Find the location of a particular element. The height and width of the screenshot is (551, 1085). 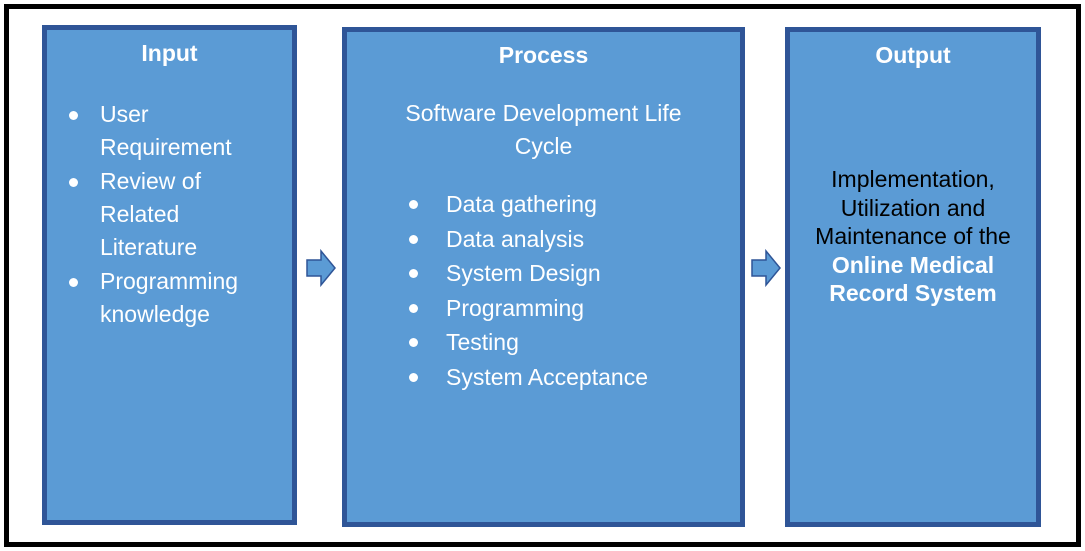

input-item: User Requirement is located at coordinates (152, 131).